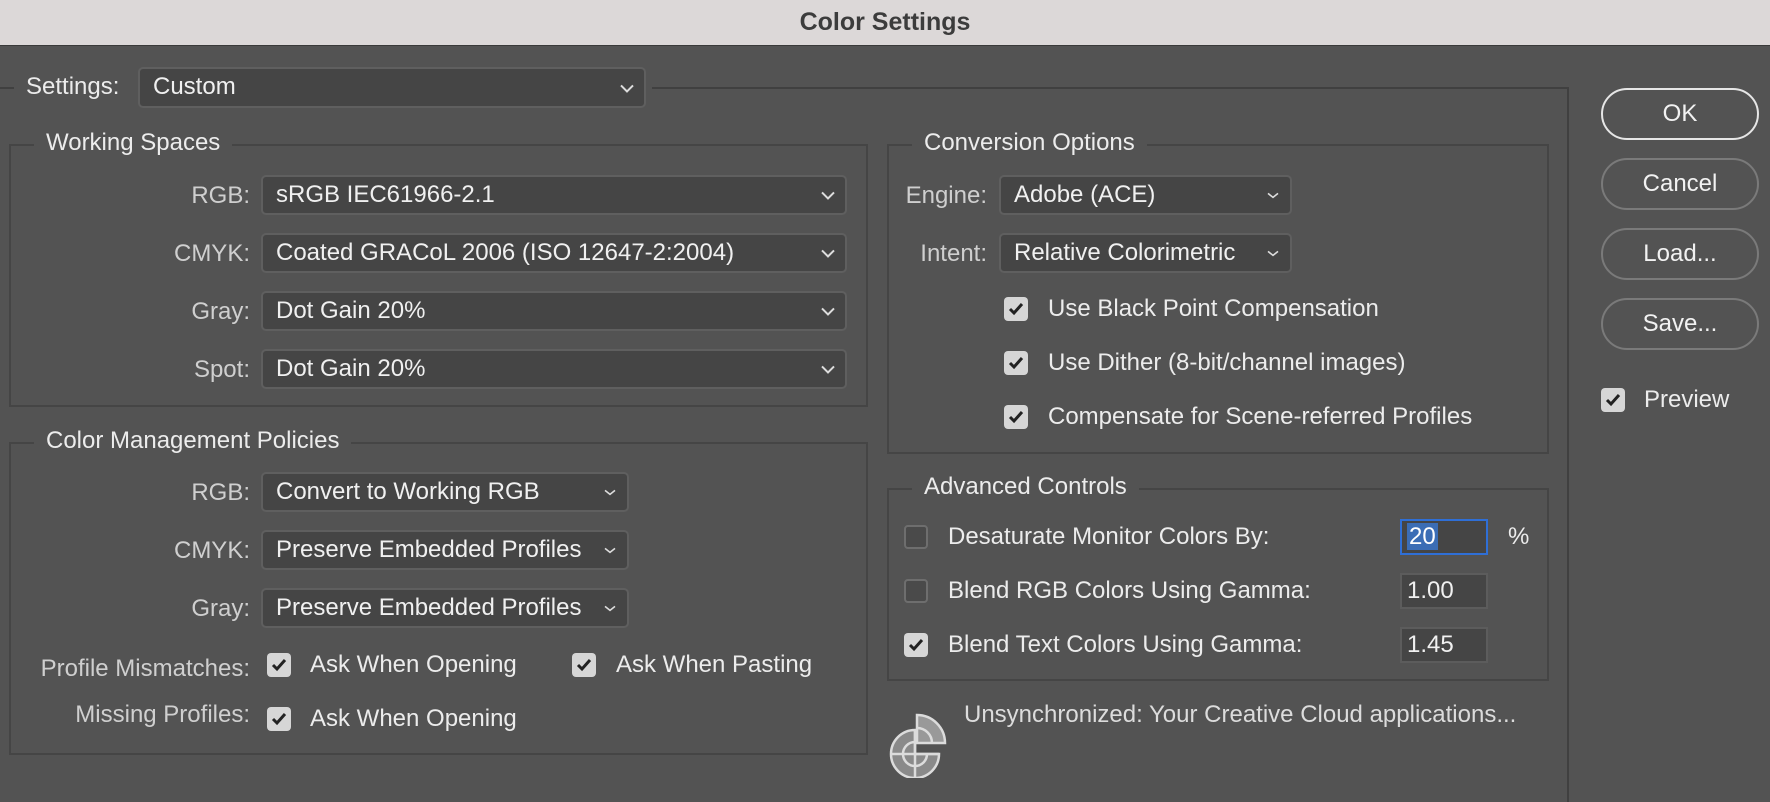 The height and width of the screenshot is (802, 1770). What do you see at coordinates (1125, 252) in the screenshot?
I see `intent-value: Relative Colorimetric` at bounding box center [1125, 252].